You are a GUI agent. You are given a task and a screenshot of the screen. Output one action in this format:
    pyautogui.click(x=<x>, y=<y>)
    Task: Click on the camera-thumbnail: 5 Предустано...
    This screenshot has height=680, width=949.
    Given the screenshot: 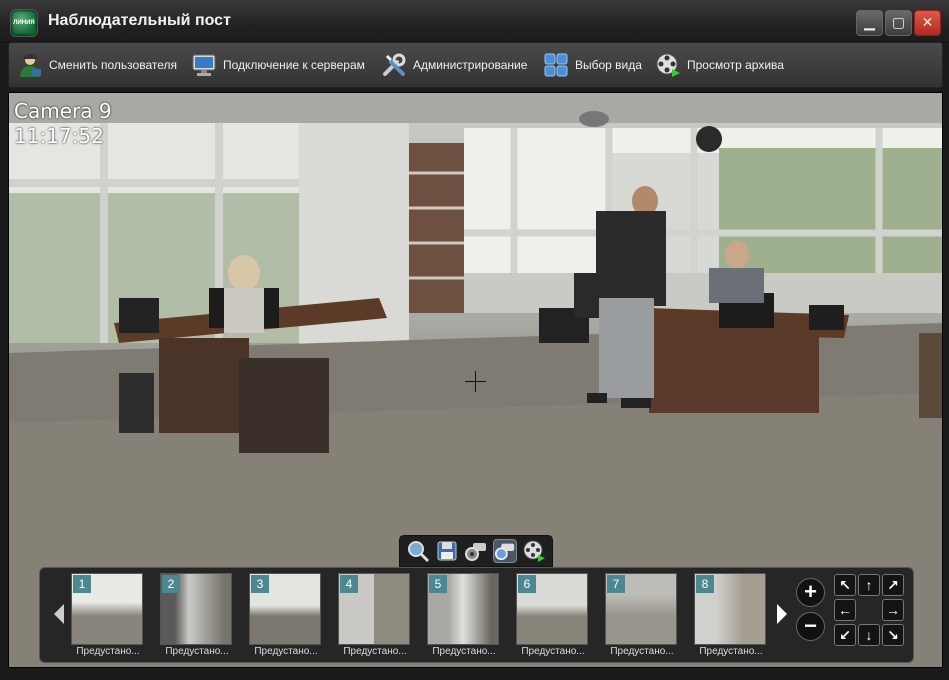 What is the action you would take?
    pyautogui.click(x=463, y=616)
    